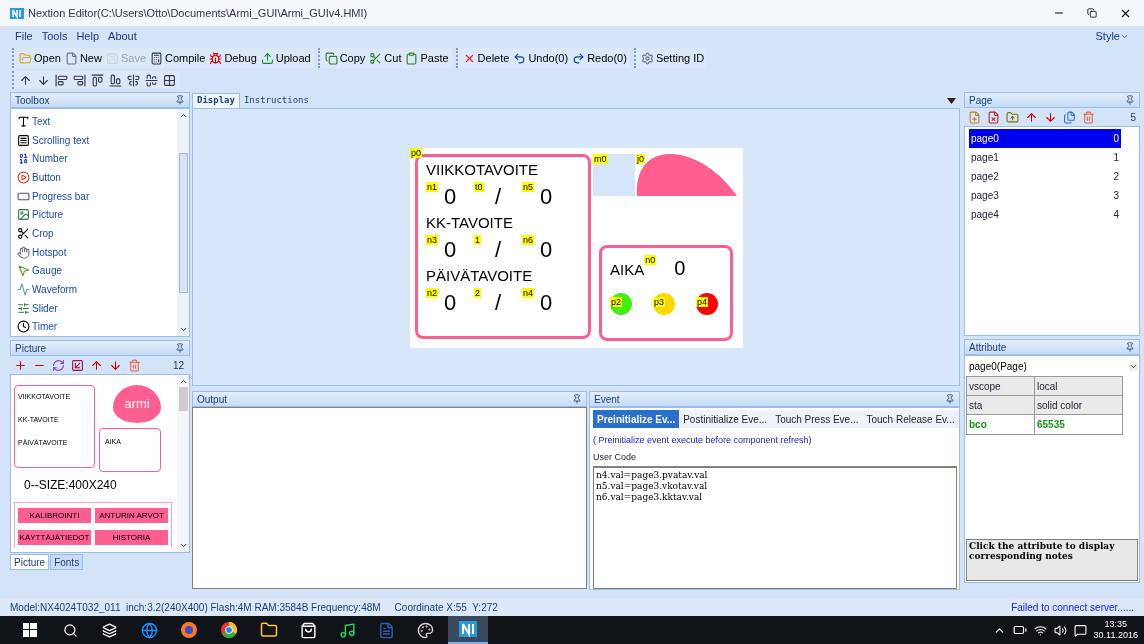 The height and width of the screenshot is (644, 1144). Describe the element at coordinates (386, 630) in the screenshot. I see `document-icon` at that location.